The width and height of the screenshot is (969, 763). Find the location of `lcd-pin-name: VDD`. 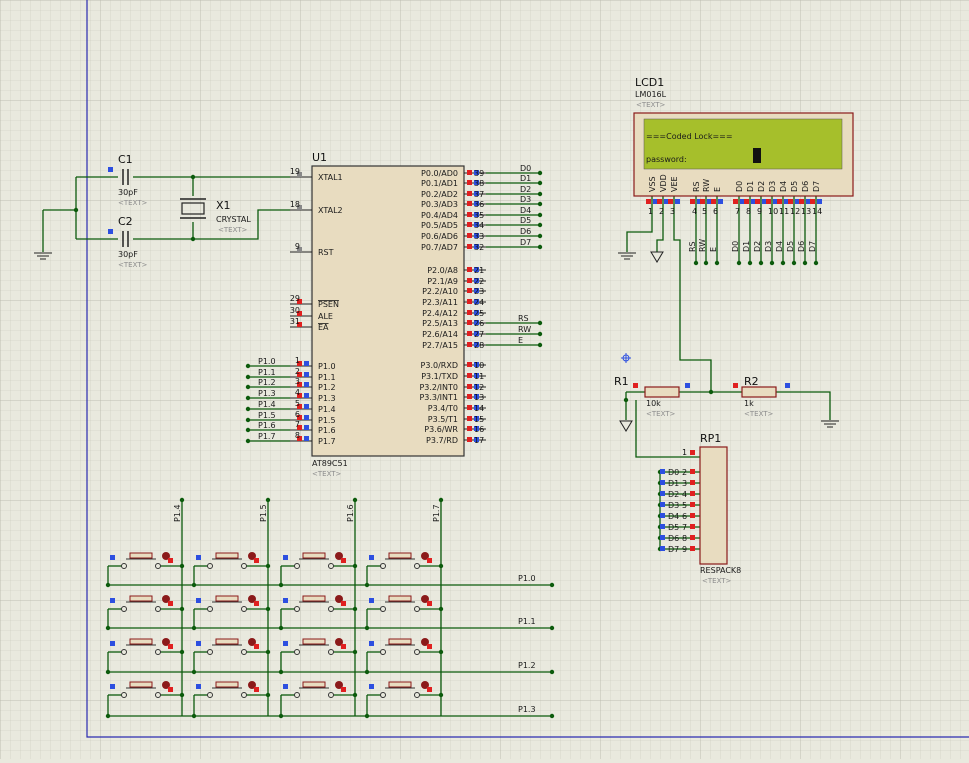

lcd-pin-name: VDD is located at coordinates (663, 183).